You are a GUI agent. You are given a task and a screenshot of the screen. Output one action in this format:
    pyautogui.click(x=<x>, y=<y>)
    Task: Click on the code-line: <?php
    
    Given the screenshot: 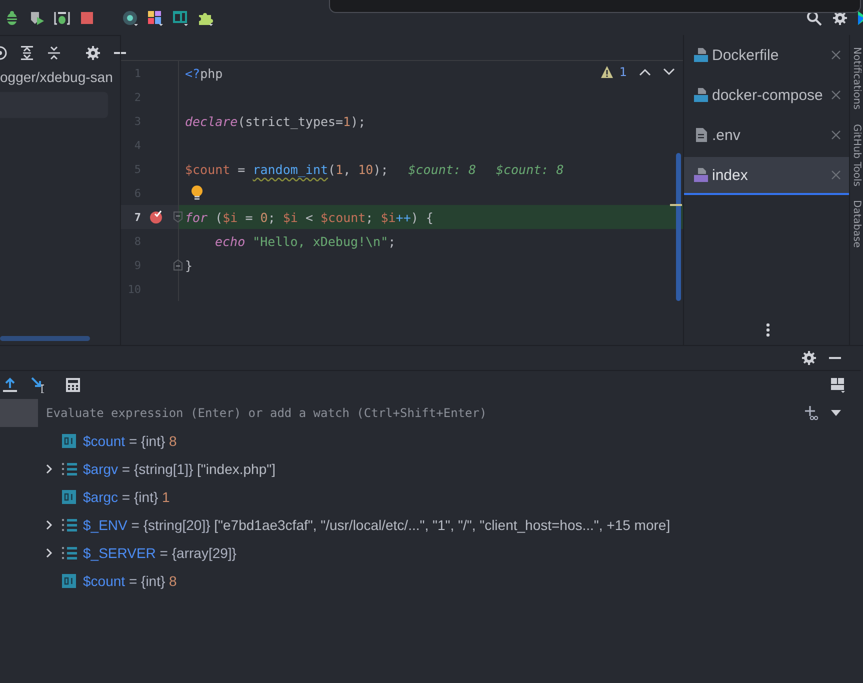 What is the action you would take?
    pyautogui.click(x=204, y=73)
    